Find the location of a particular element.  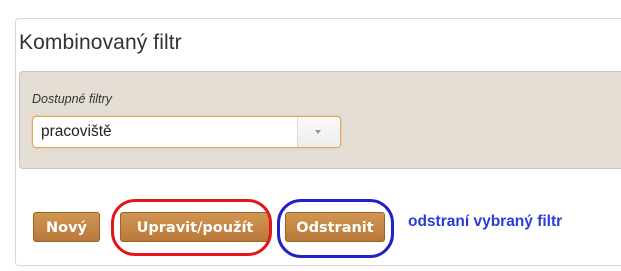

select-toggle is located at coordinates (318, 132).